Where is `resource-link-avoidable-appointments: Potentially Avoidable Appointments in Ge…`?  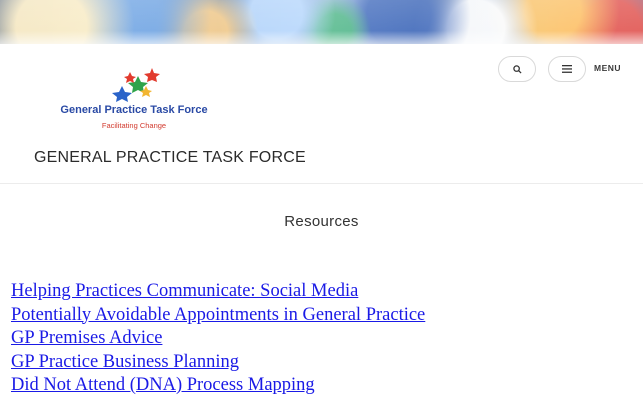
resource-link-avoidable-appointments: Potentially Avoidable Appointments in Ge… is located at coordinates (218, 315).